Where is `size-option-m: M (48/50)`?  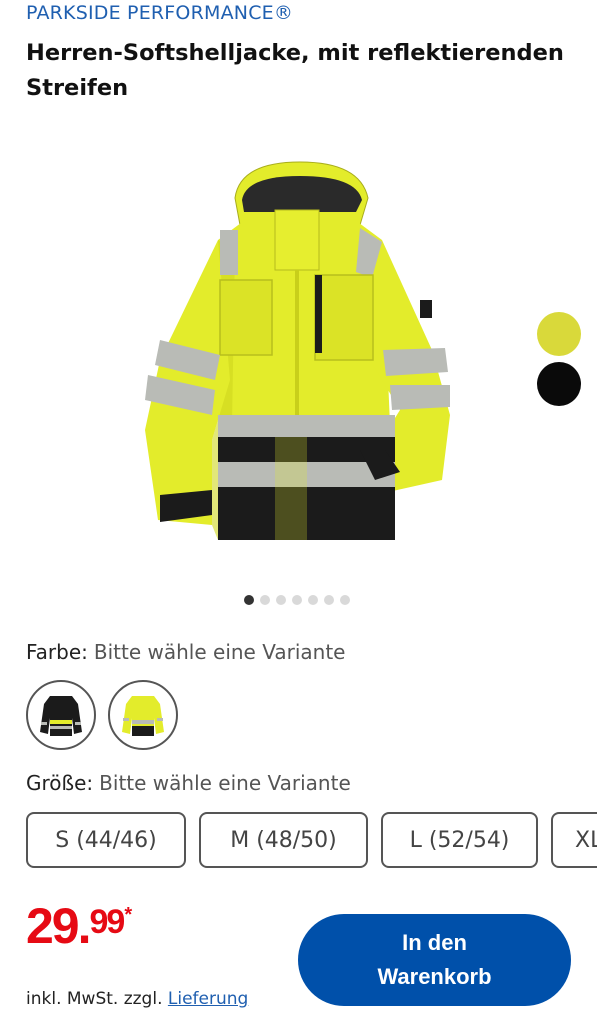
size-option-m: M (48/50) is located at coordinates (283, 840).